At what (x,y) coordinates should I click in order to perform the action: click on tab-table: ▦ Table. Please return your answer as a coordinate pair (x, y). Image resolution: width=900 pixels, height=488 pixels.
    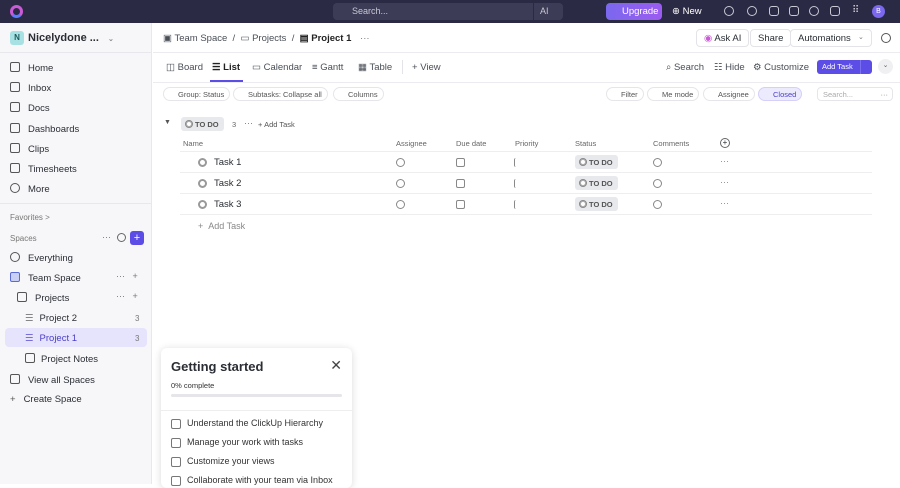
    Looking at the image, I should click on (375, 67).